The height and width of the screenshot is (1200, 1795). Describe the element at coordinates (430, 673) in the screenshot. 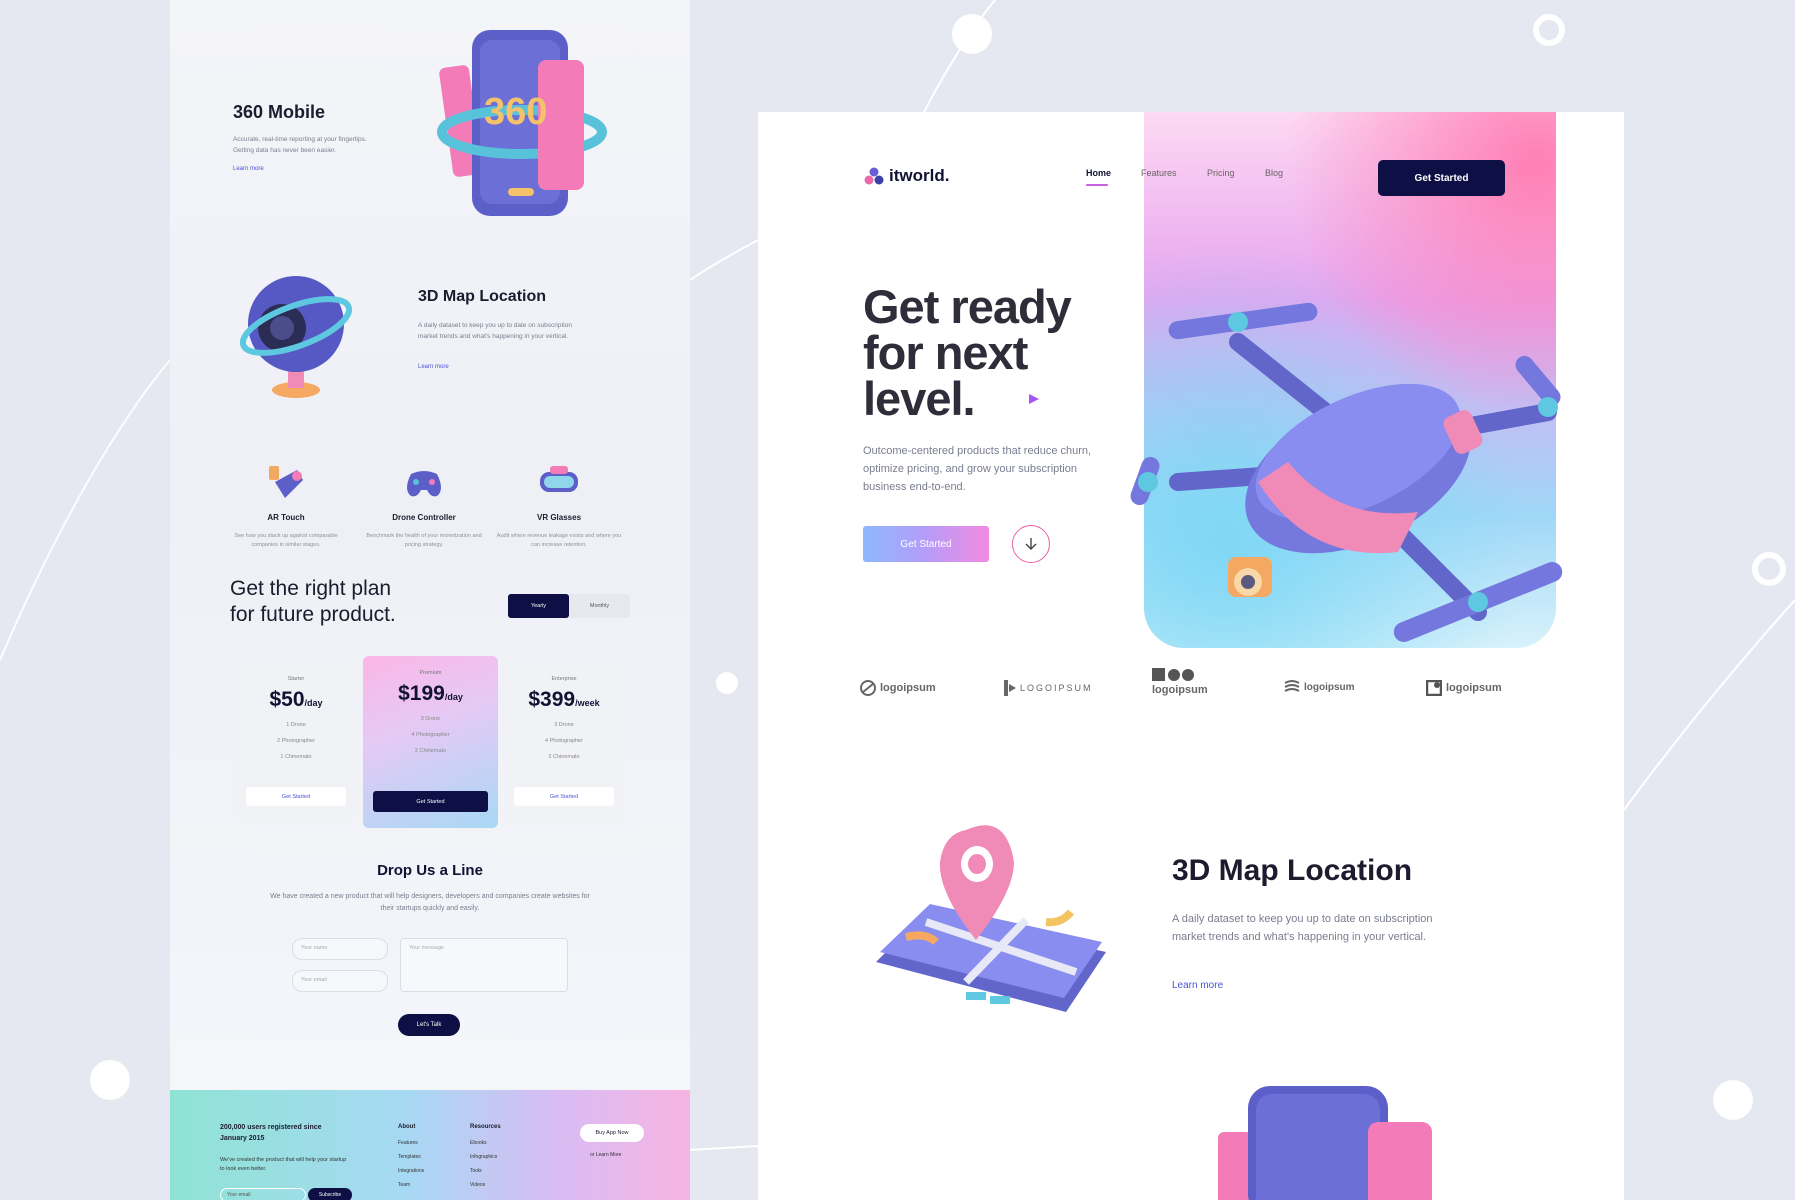

I see `price-tier: Premium` at that location.